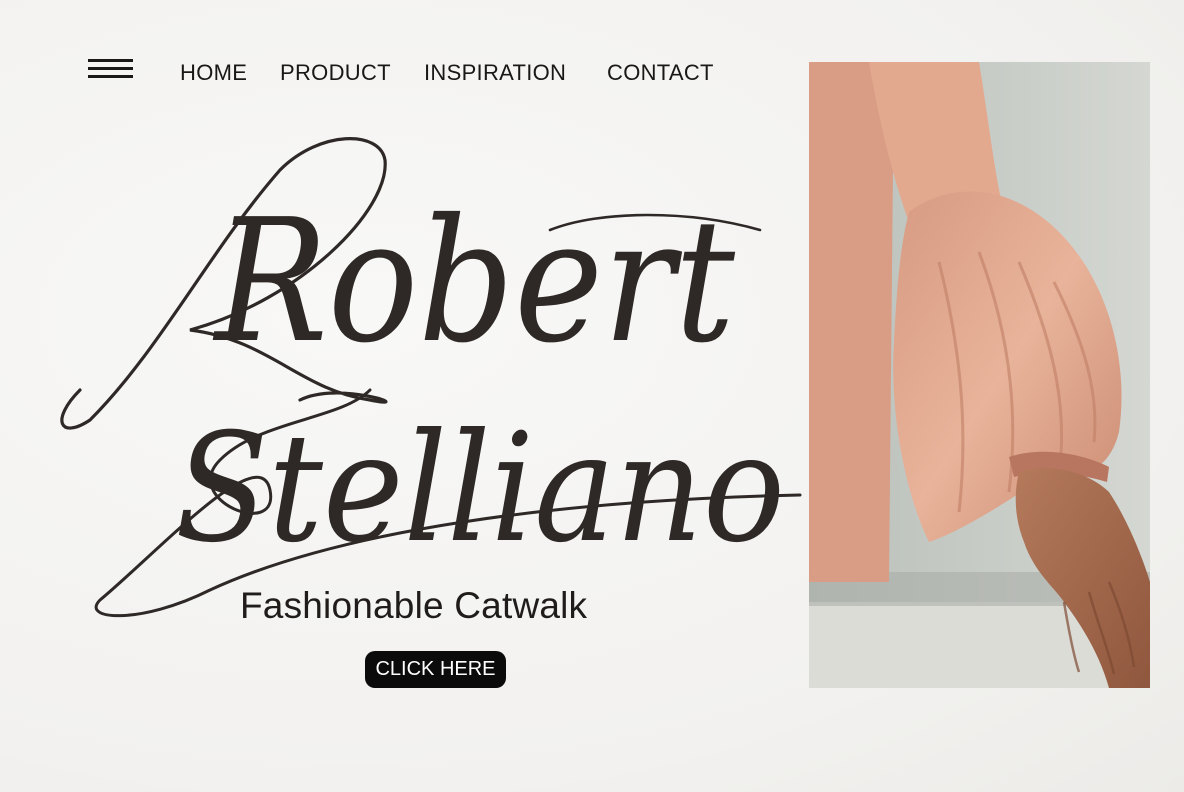 The height and width of the screenshot is (792, 1184). What do you see at coordinates (495, 73) in the screenshot?
I see `nav-item-inspiration: INSPIRATION` at bounding box center [495, 73].